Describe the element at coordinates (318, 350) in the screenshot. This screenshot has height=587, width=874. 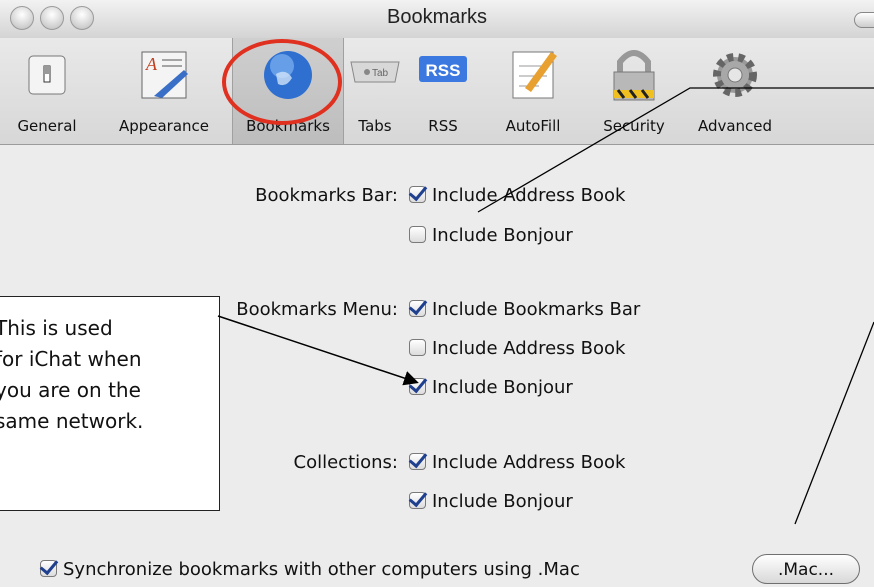
I see `arrow-to-bonjour` at that location.